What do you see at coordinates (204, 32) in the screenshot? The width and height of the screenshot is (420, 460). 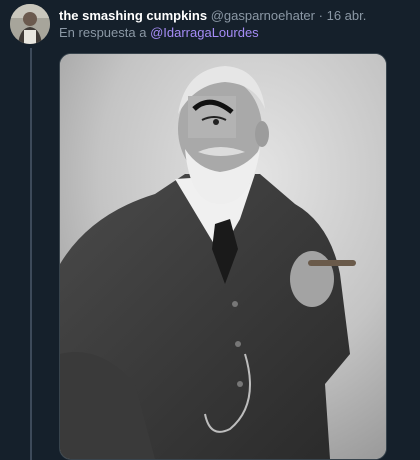 I see `reply-mention-link: @IdarragaLourdes` at bounding box center [204, 32].